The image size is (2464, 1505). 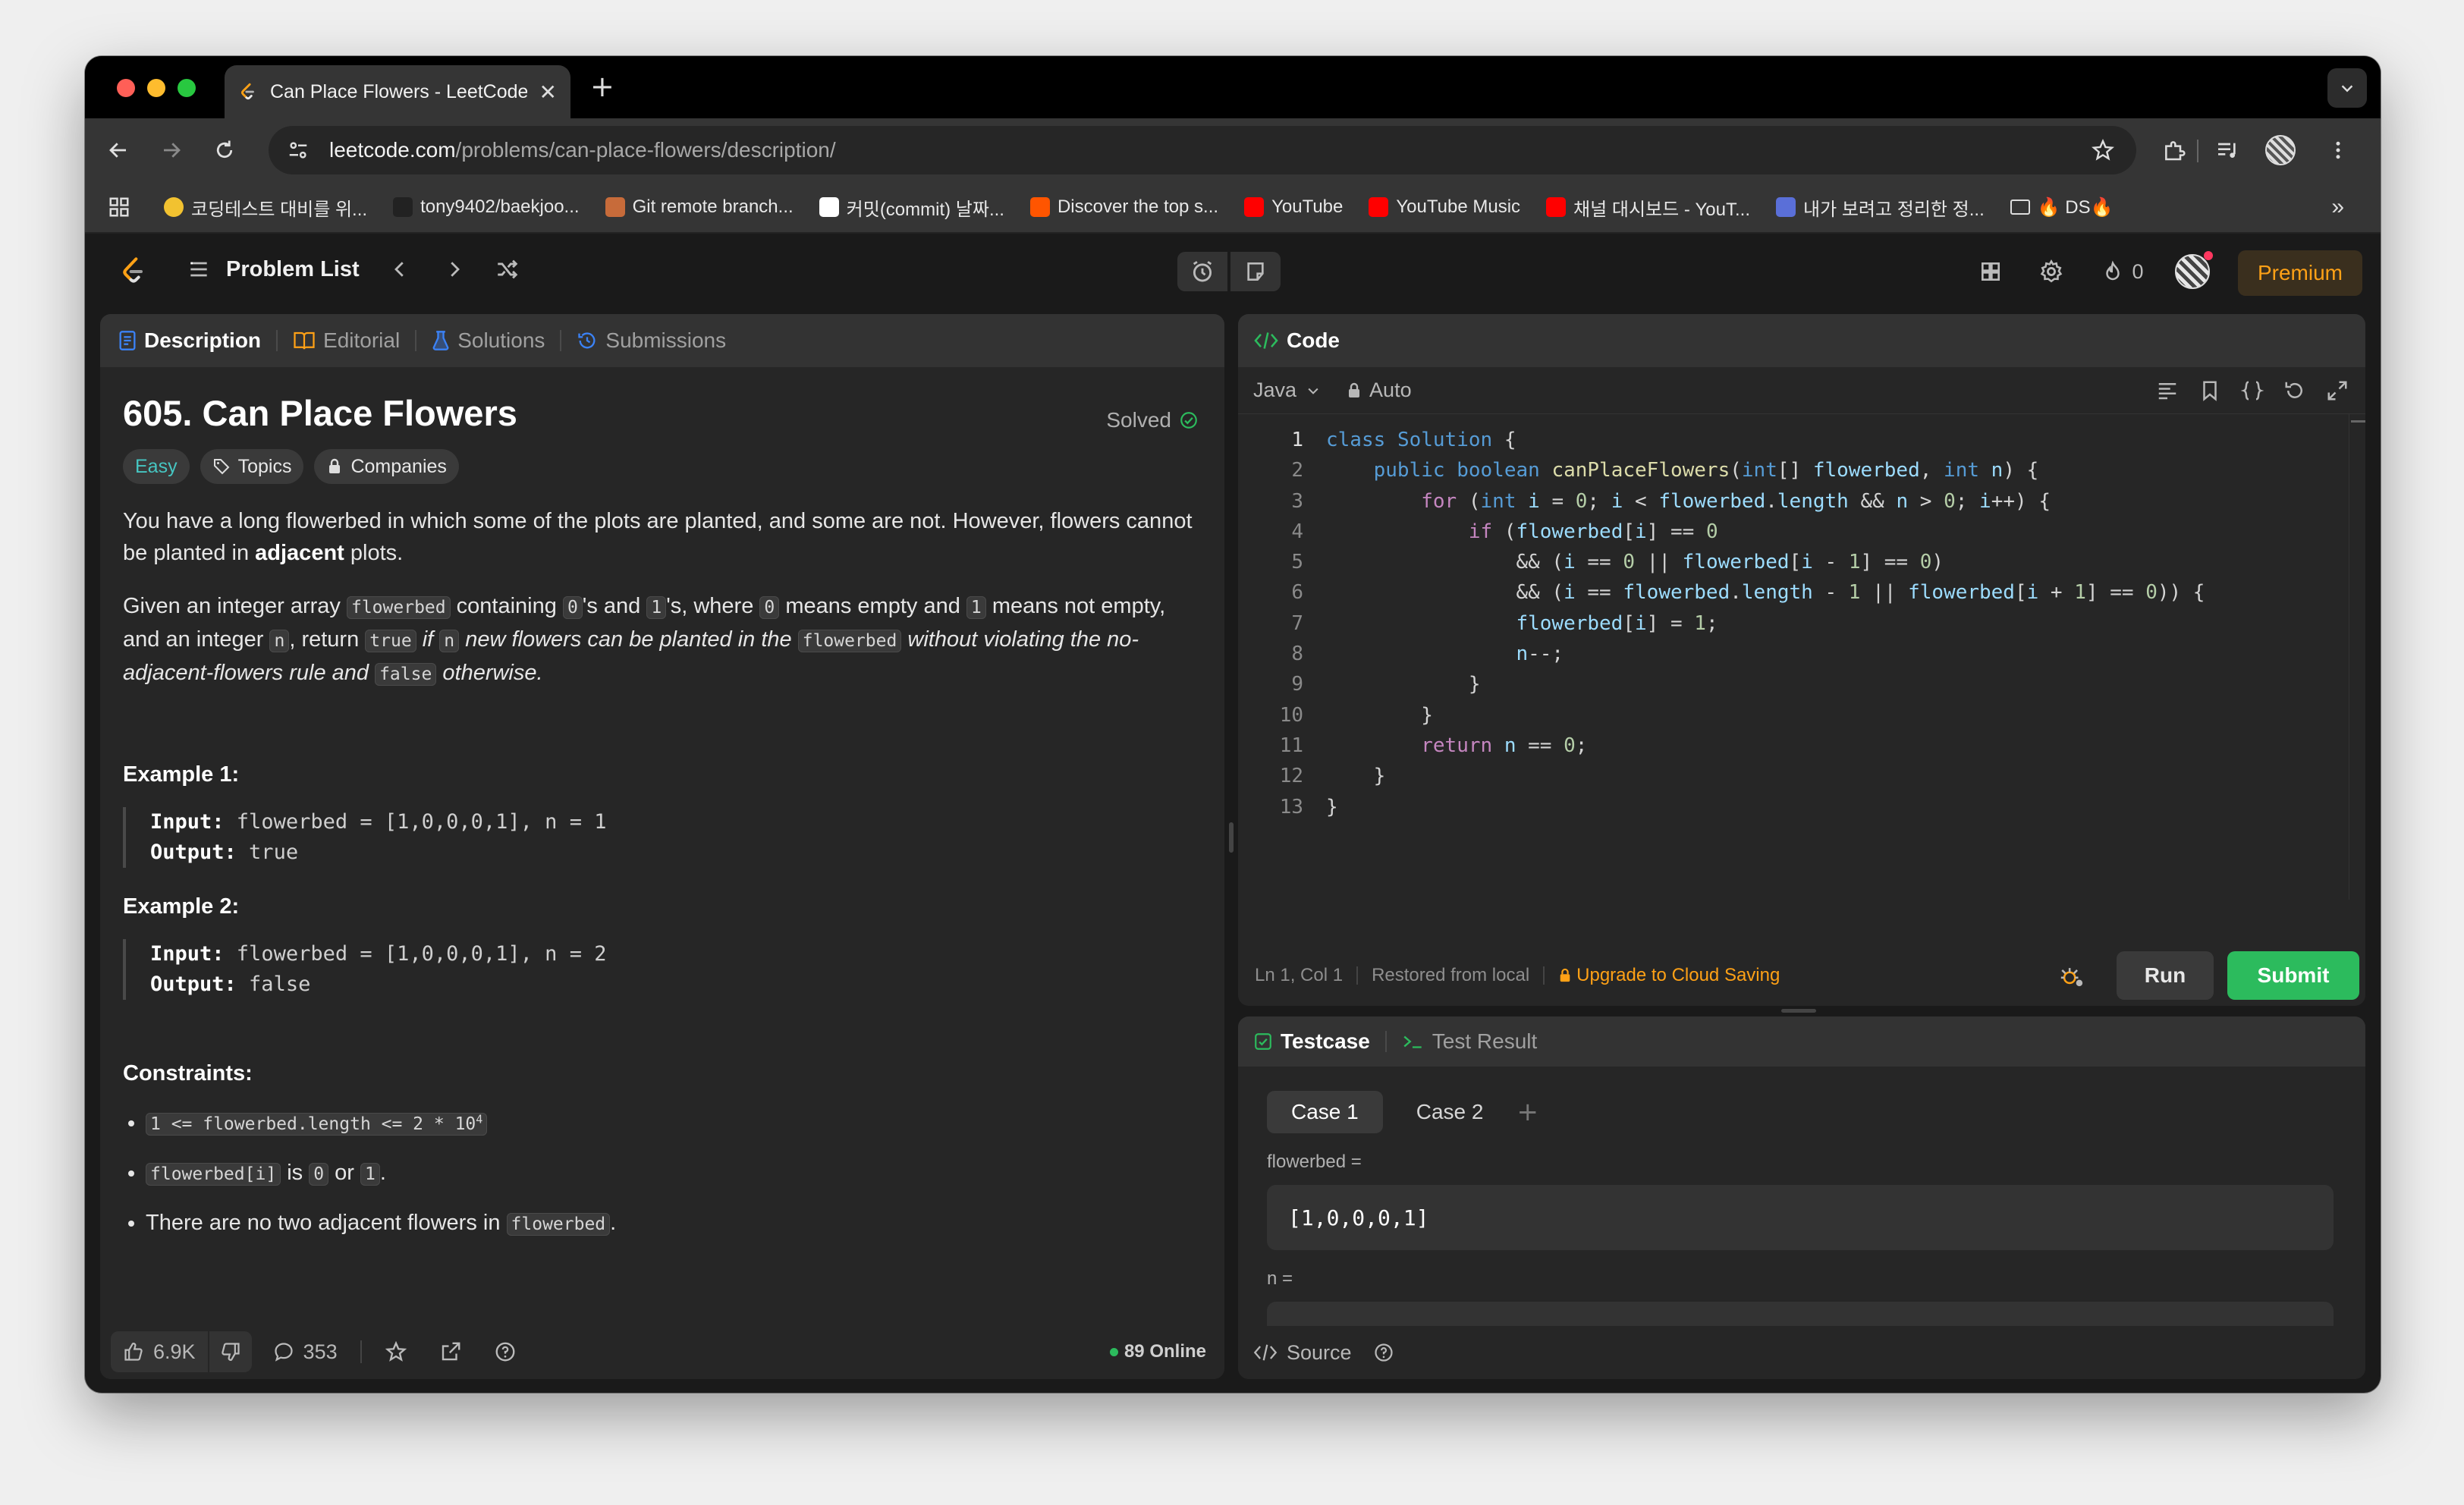 I want to click on toolbar-divider, so click(x=2197, y=151).